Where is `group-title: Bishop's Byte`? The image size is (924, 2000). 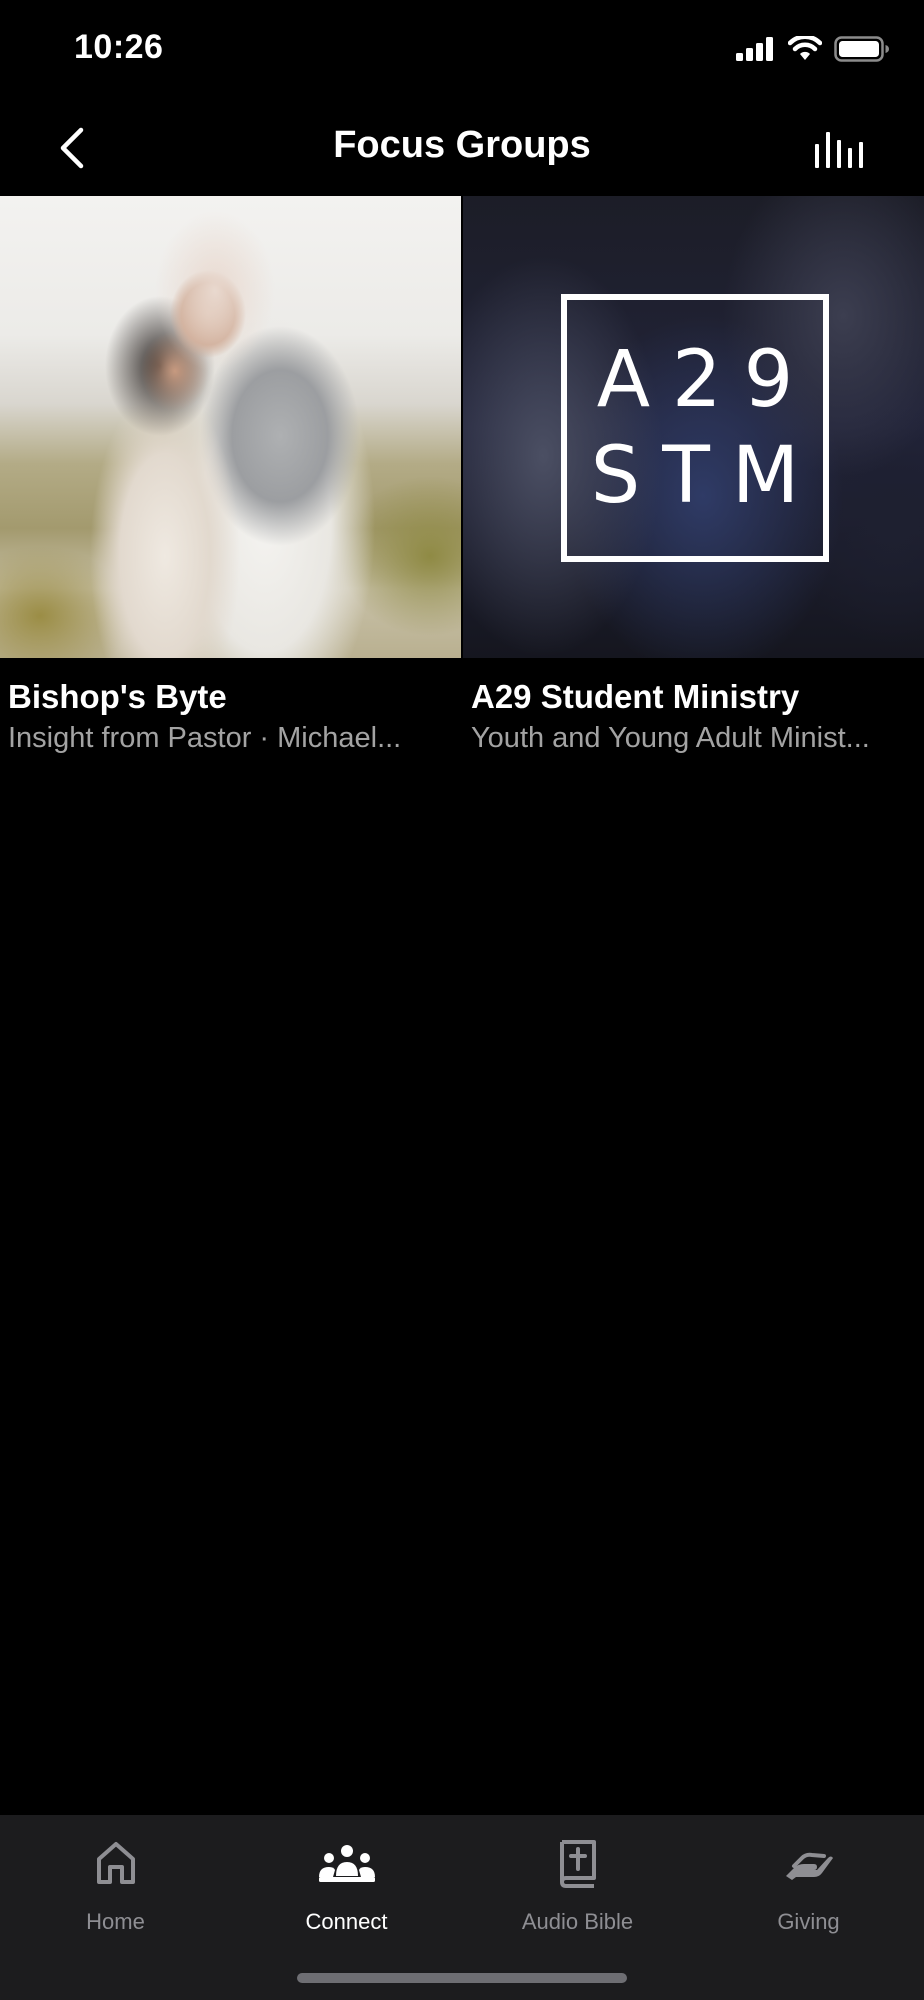 group-title: Bishop's Byte is located at coordinates (117, 696).